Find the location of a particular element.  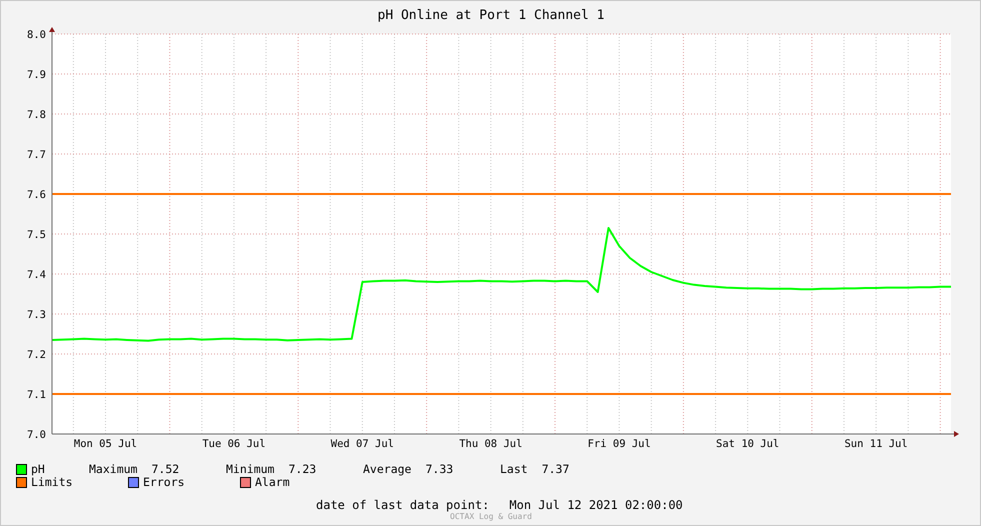

legend-label: Limits is located at coordinates (52, 482).